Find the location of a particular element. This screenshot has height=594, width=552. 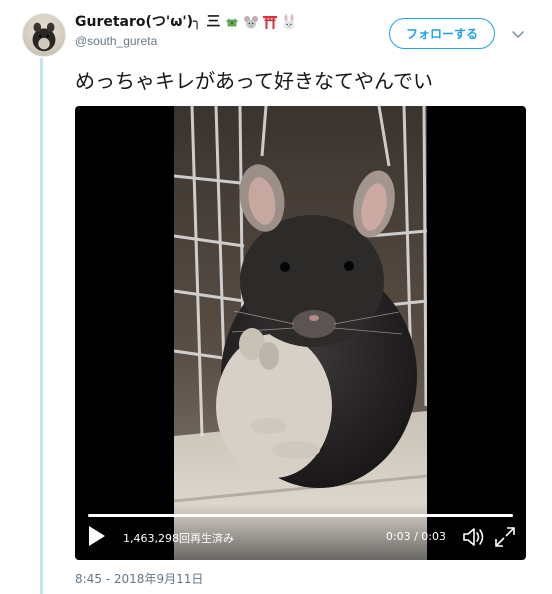

follow-button: フォローする is located at coordinates (442, 33).